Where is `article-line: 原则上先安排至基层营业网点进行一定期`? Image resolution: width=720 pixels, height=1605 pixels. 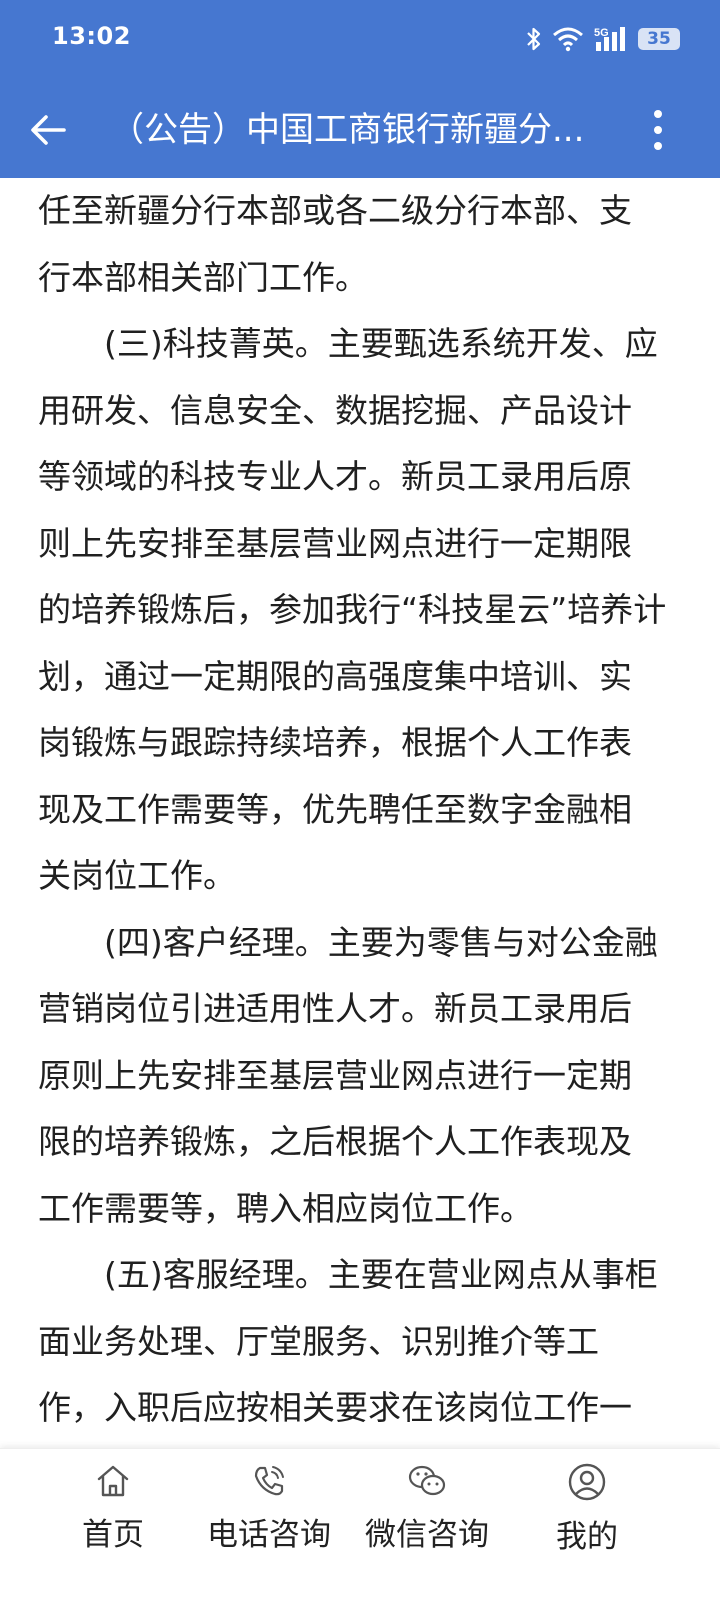 article-line: 原则上先安排至基层营业网点进行一定期 is located at coordinates (335, 1075).